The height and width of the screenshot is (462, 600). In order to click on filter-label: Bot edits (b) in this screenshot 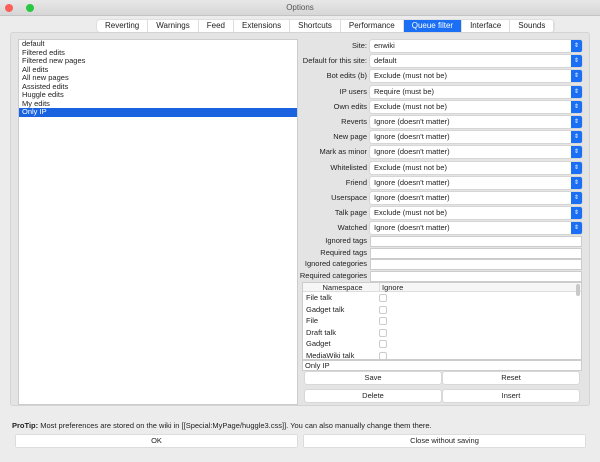, I will do `click(346, 76)`.